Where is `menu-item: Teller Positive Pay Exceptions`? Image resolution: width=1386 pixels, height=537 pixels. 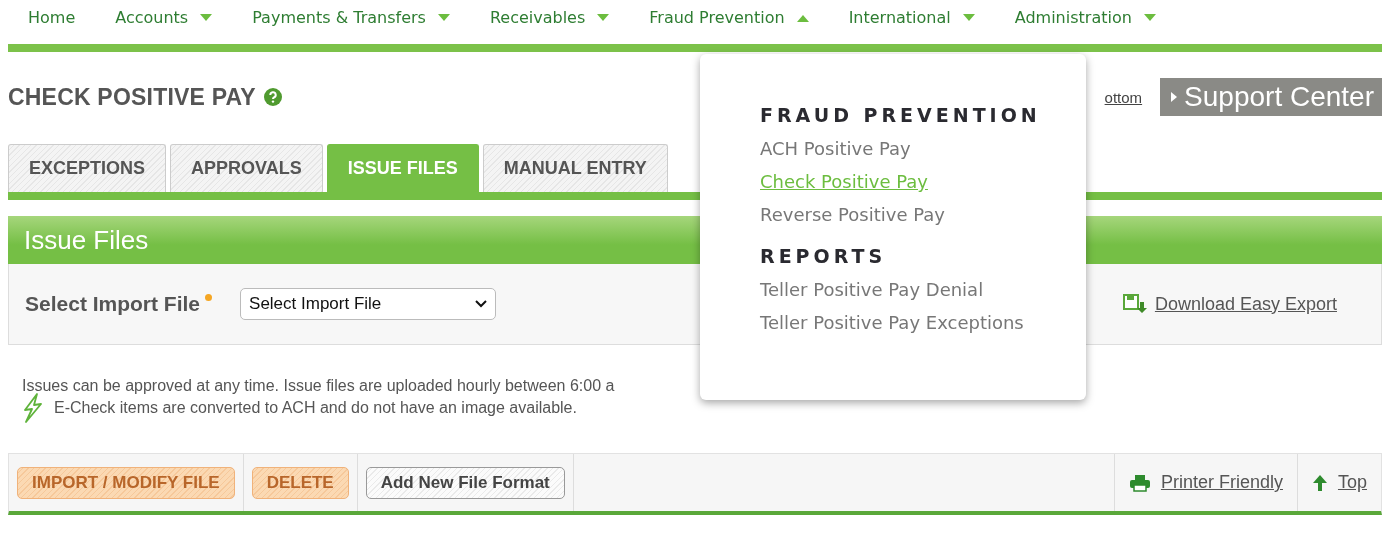 menu-item: Teller Positive Pay Exceptions is located at coordinates (923, 322).